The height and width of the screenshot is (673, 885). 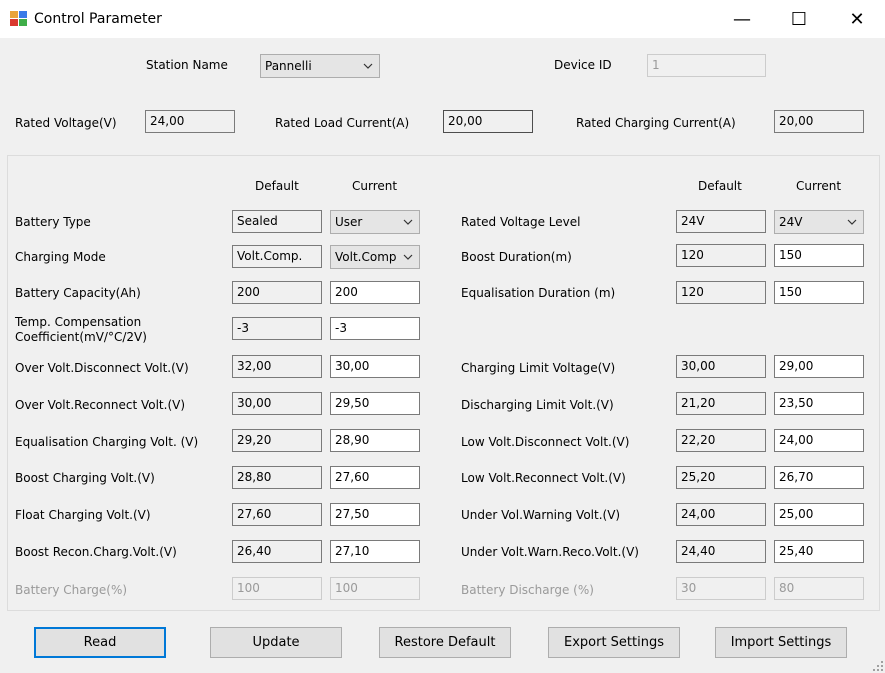 What do you see at coordinates (100, 642) in the screenshot?
I see `read-button: Read` at bounding box center [100, 642].